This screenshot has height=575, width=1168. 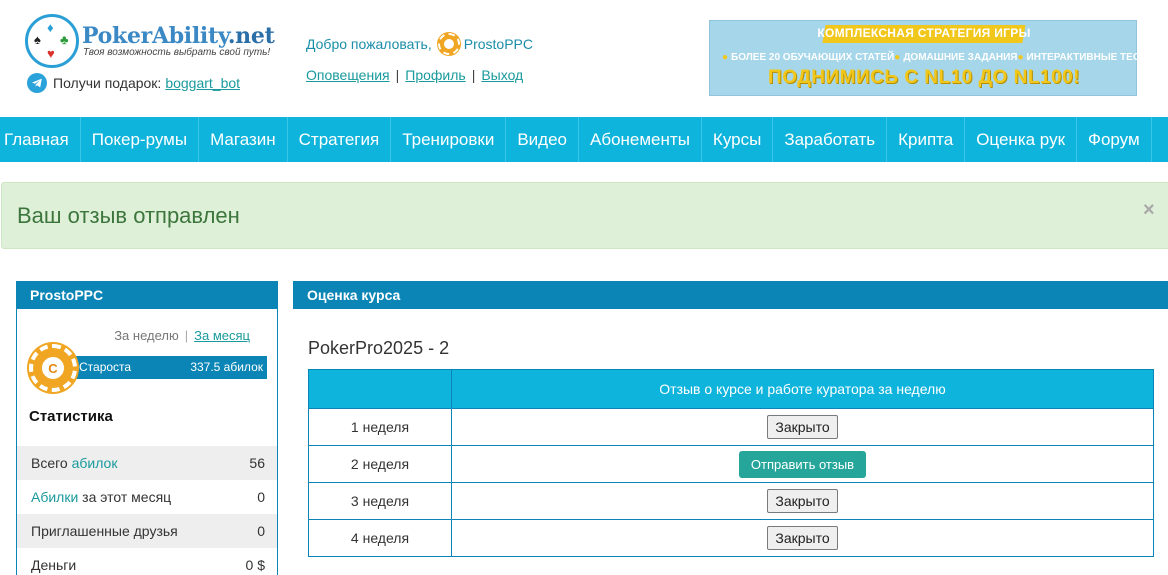 What do you see at coordinates (380, 427) in the screenshot?
I see `week-label: 1 неделя` at bounding box center [380, 427].